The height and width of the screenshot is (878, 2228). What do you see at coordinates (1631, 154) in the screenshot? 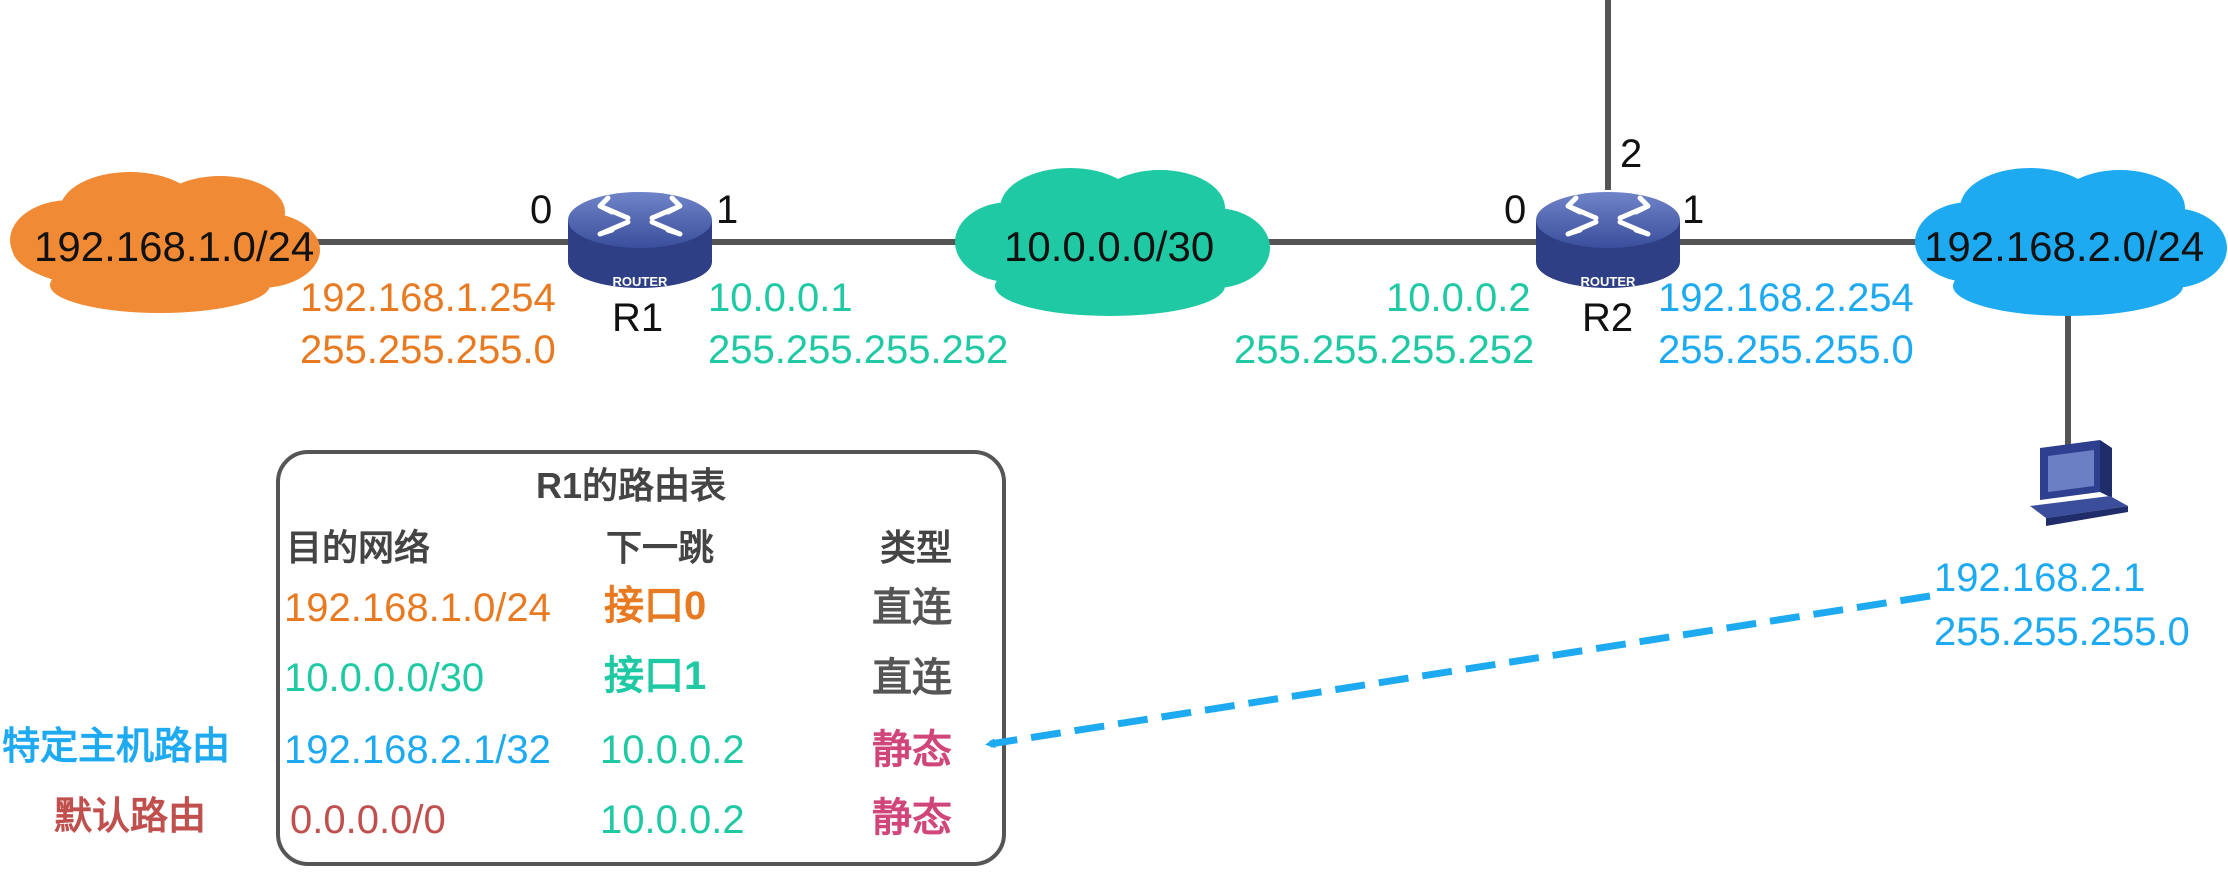
I see `r2-port2-label: 2` at bounding box center [1631, 154].